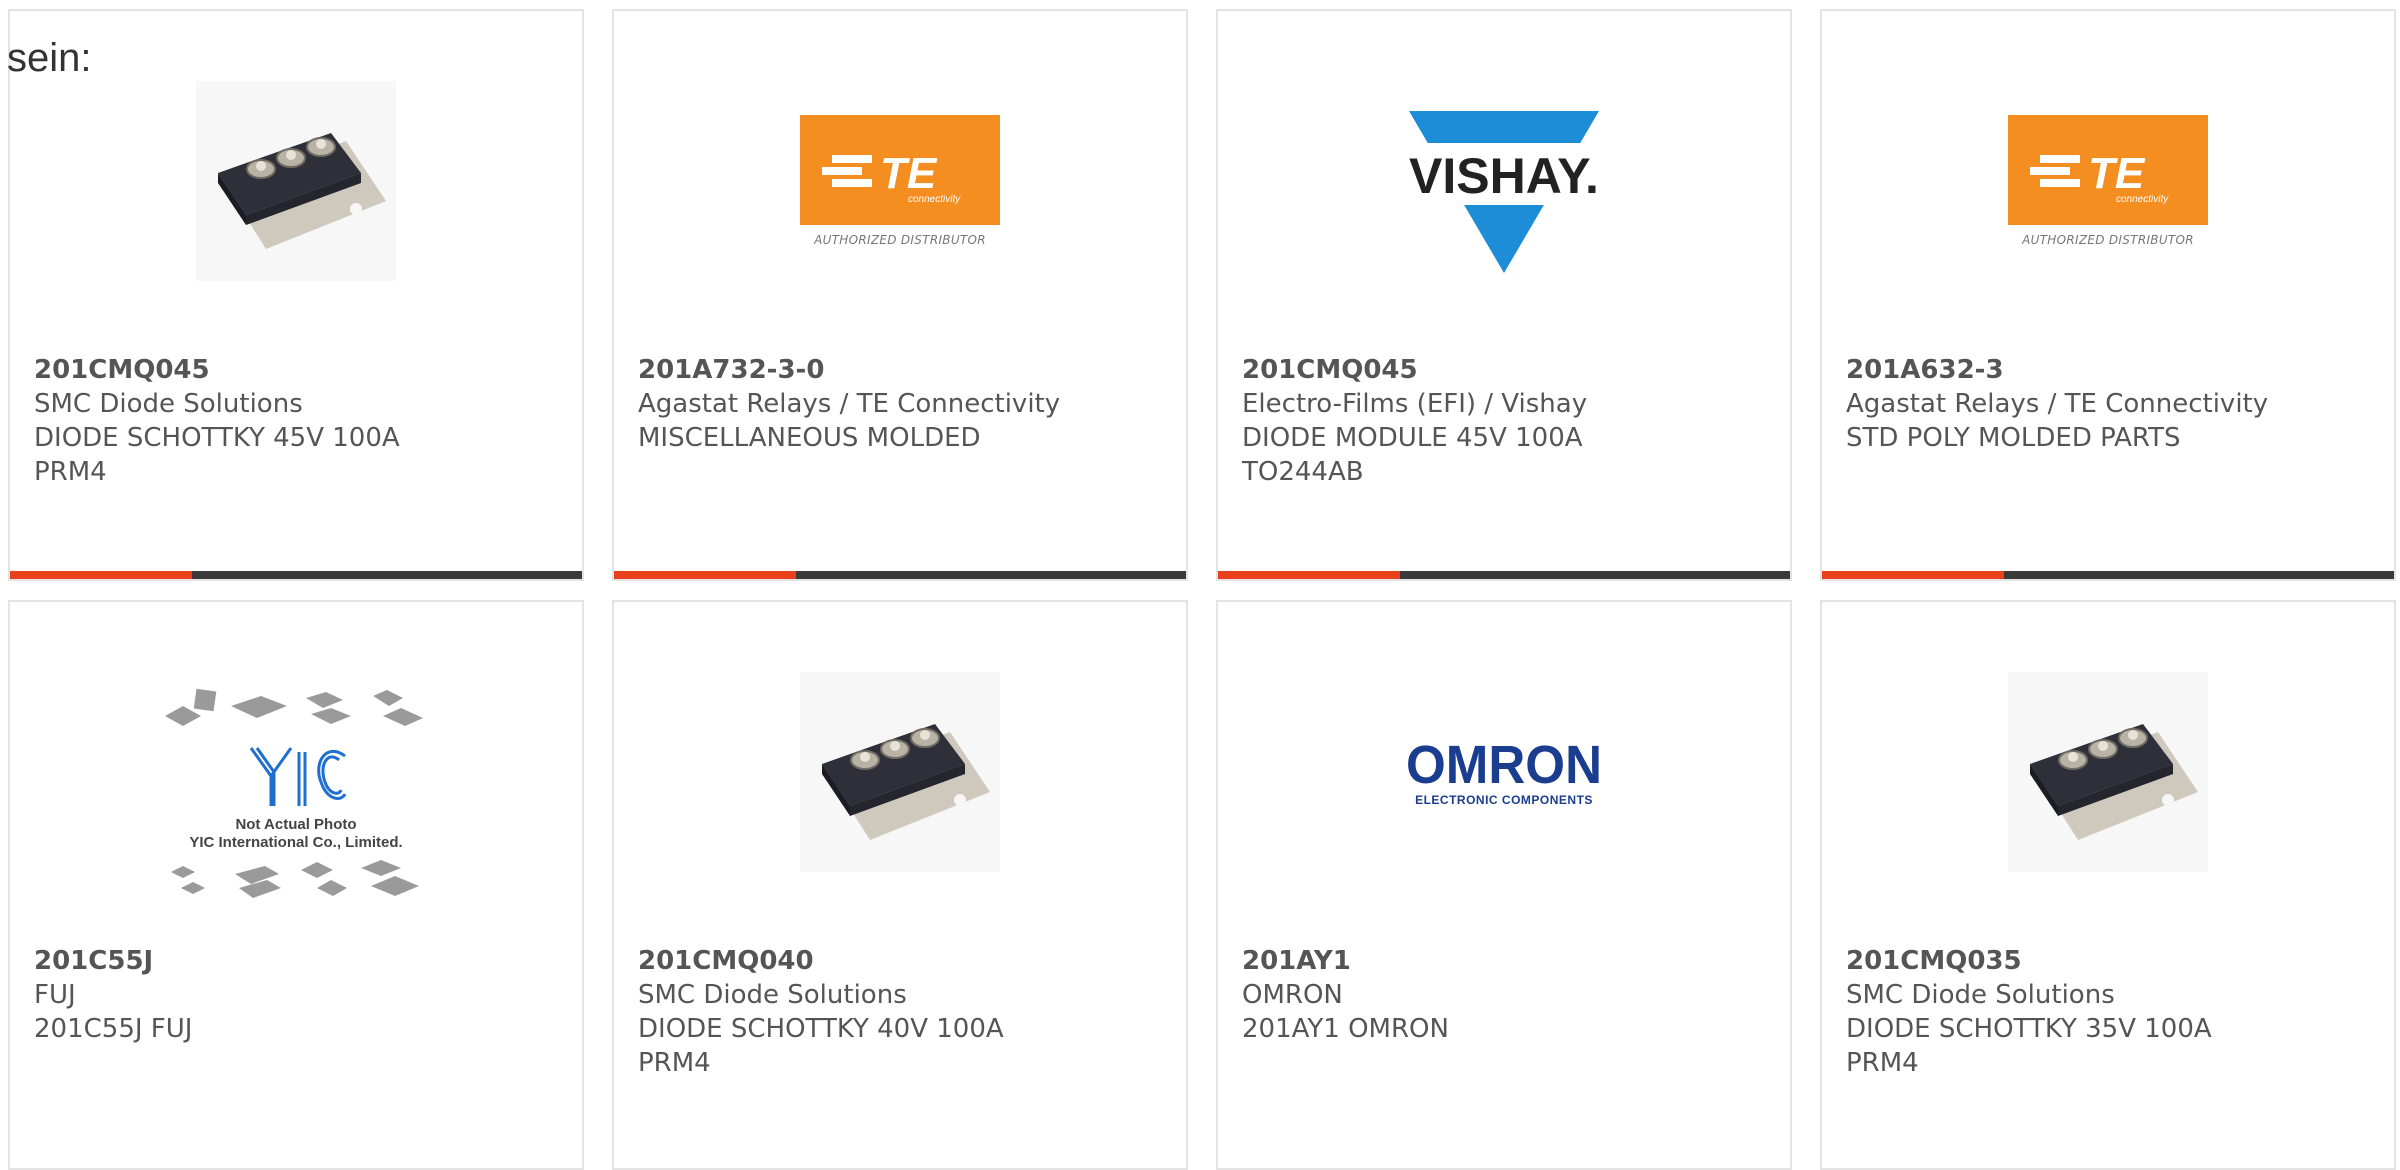 This screenshot has width=2400, height=1170. What do you see at coordinates (298, 776) in the screenshot?
I see `yic-logo` at bounding box center [298, 776].